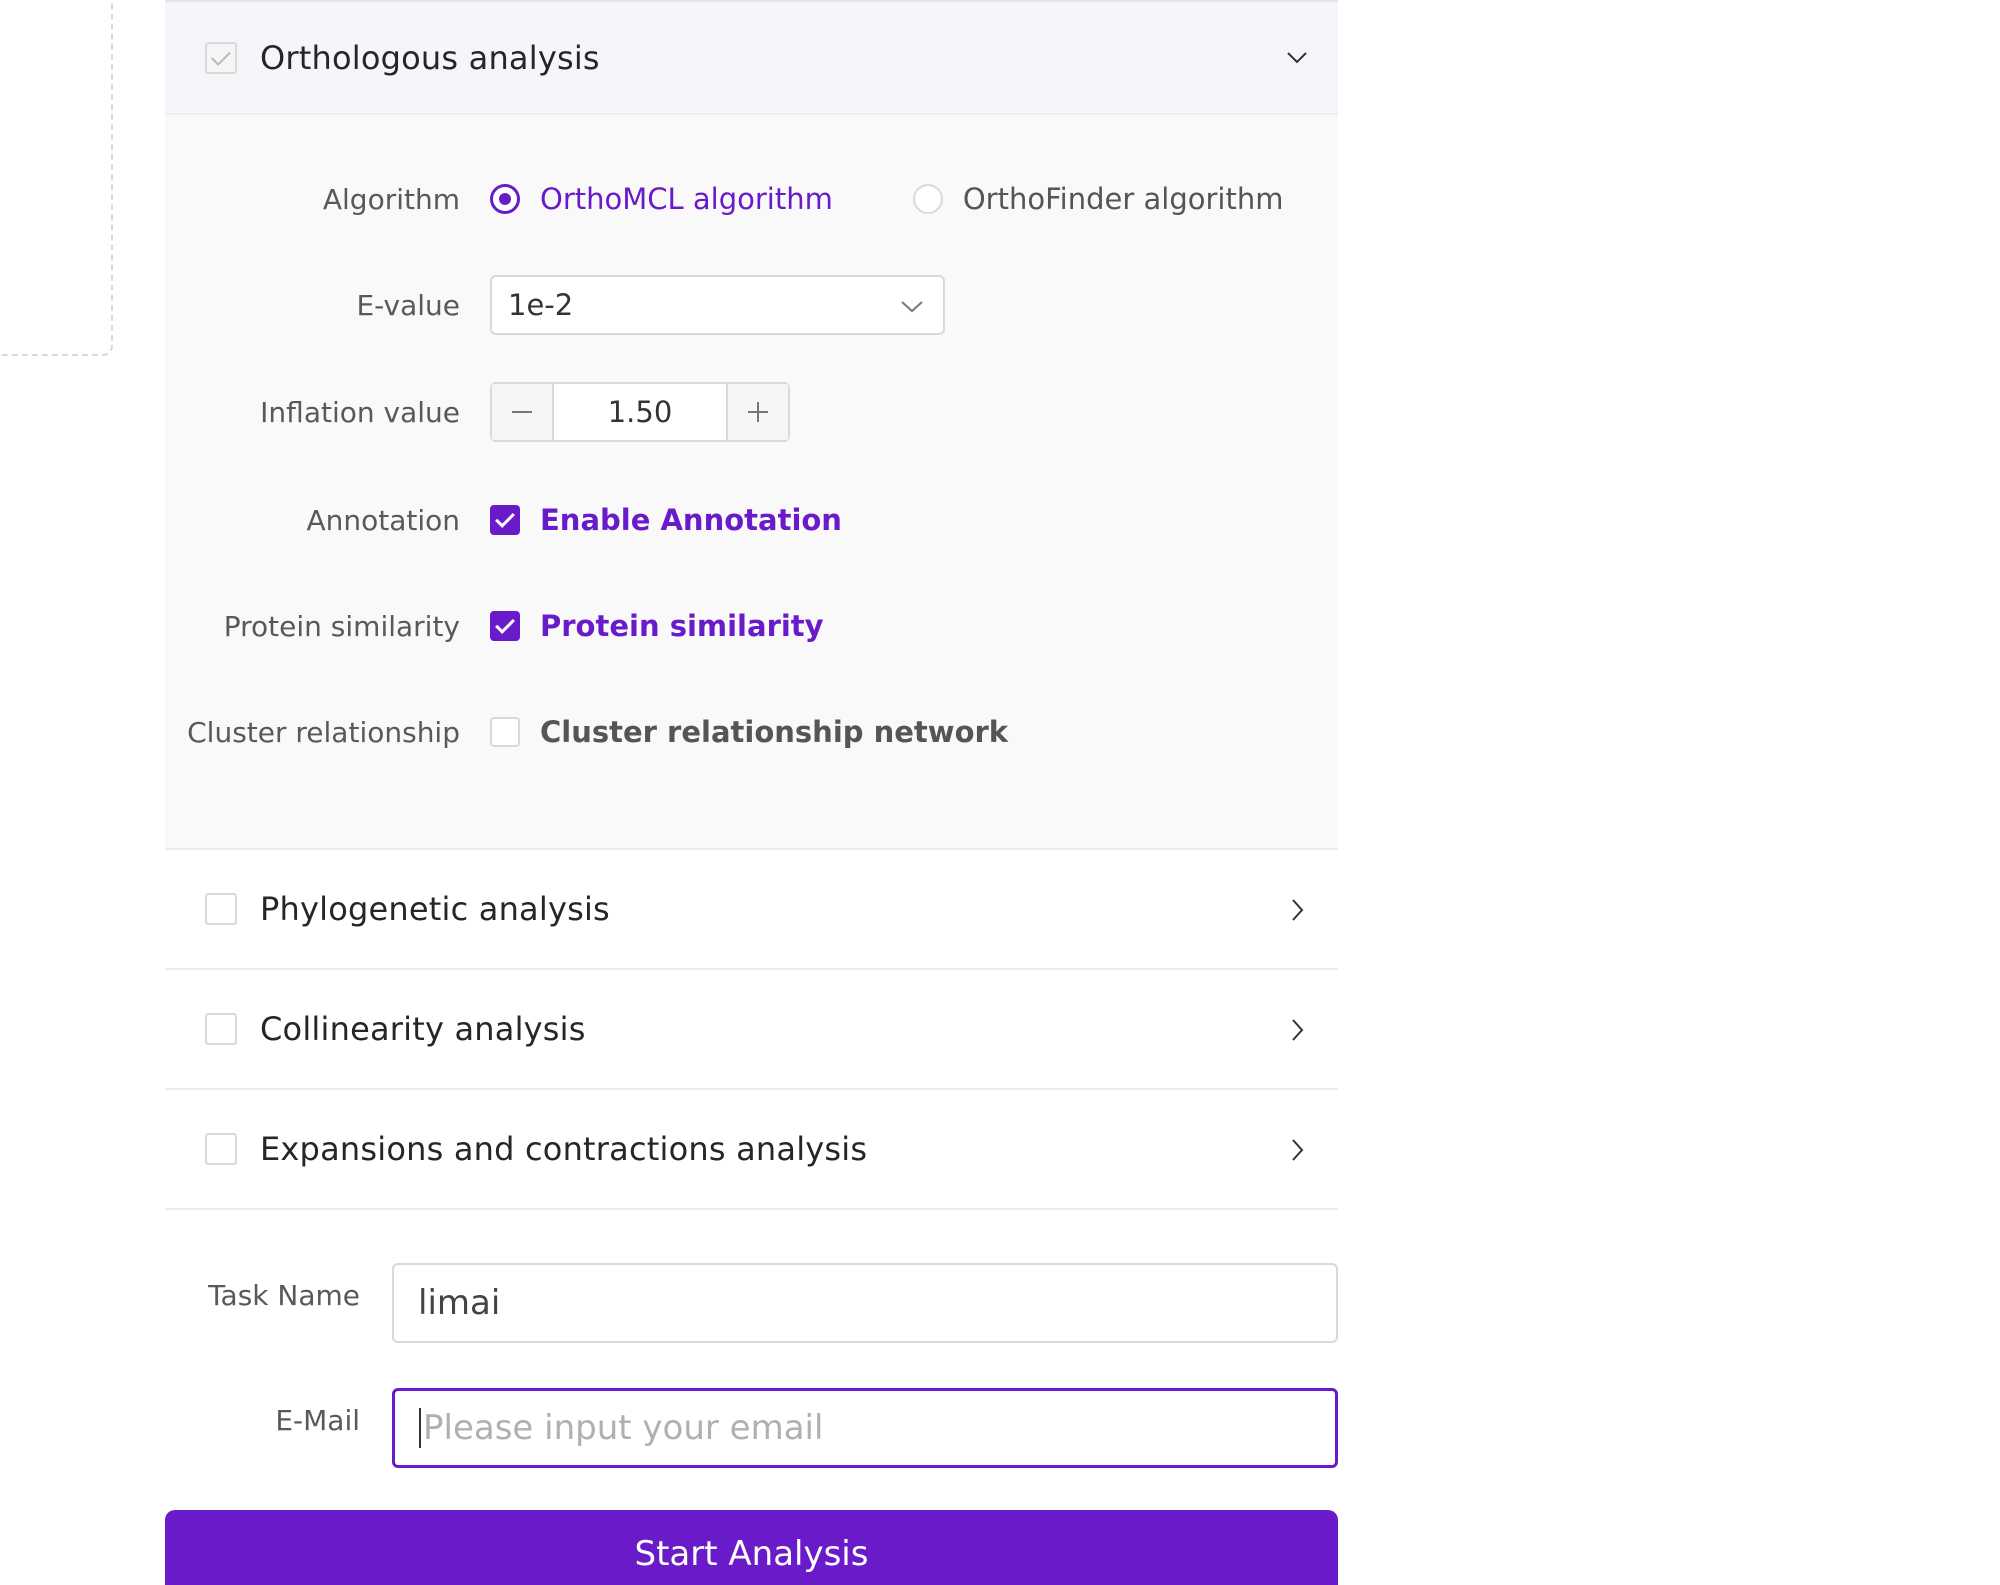 This screenshot has height=1585, width=2000. What do you see at coordinates (430, 57) in the screenshot?
I see `section-title-orthologous: Orthologous analysis` at bounding box center [430, 57].